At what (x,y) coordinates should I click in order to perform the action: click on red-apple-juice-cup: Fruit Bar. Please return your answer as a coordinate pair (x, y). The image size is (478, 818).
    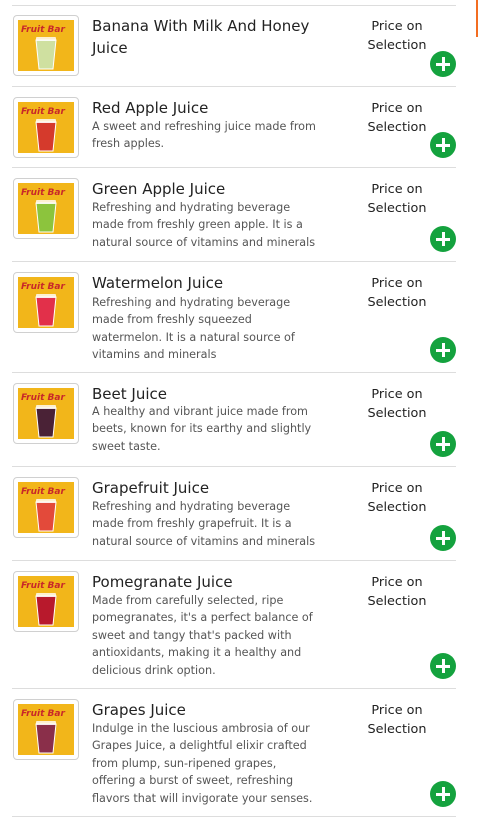
    Looking at the image, I should click on (46, 127).